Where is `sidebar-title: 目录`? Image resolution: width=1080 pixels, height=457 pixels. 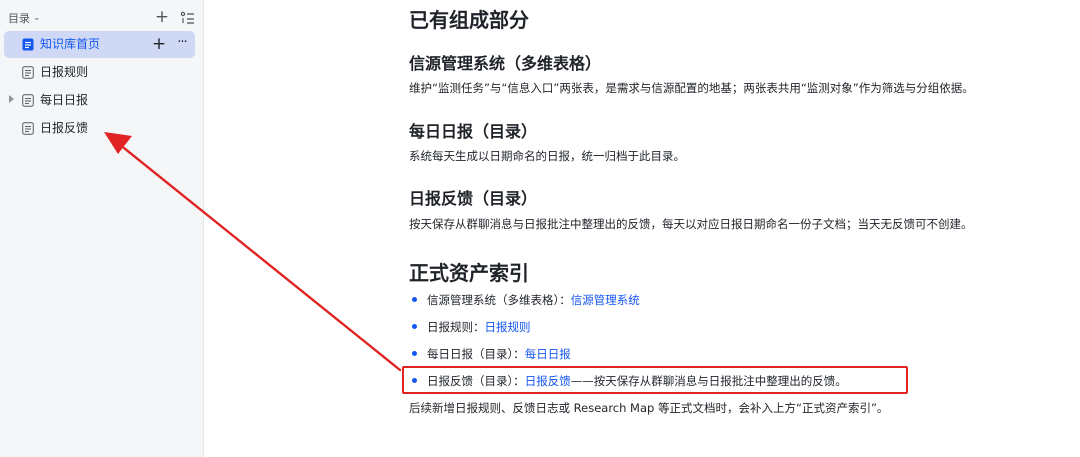
sidebar-title: 目录 is located at coordinates (19, 18).